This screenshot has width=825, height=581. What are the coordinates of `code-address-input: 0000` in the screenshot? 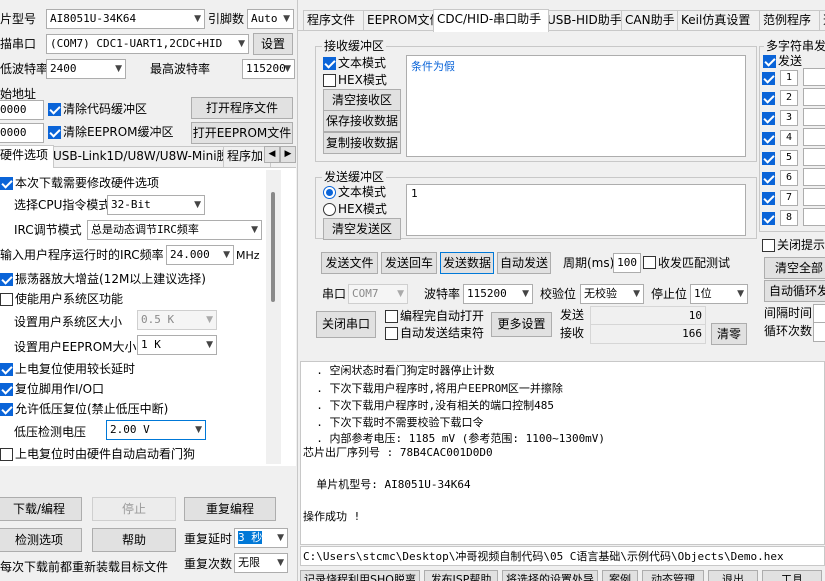 It's located at (22, 110).